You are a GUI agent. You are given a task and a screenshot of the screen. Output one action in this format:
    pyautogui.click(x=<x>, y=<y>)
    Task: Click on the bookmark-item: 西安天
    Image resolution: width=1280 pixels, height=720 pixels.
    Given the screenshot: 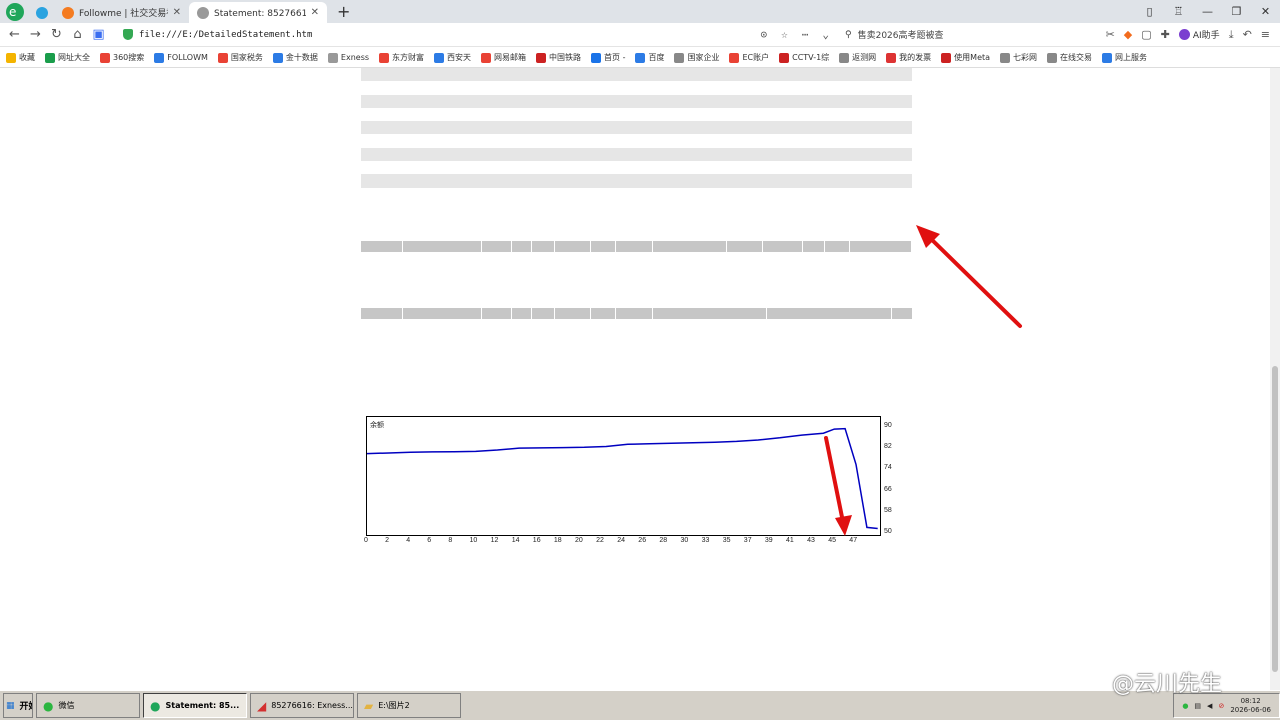 What is the action you would take?
    pyautogui.click(x=452, y=57)
    